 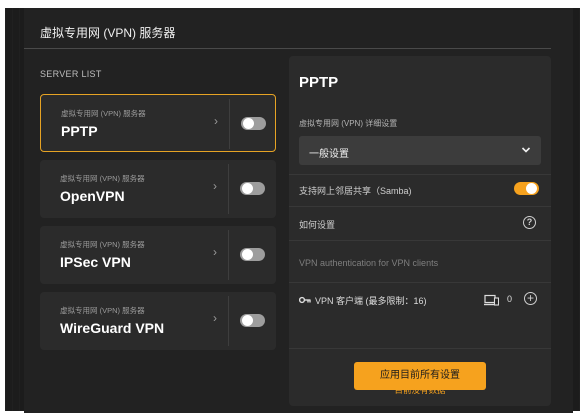 I want to click on samba-toggle, so click(x=526, y=188).